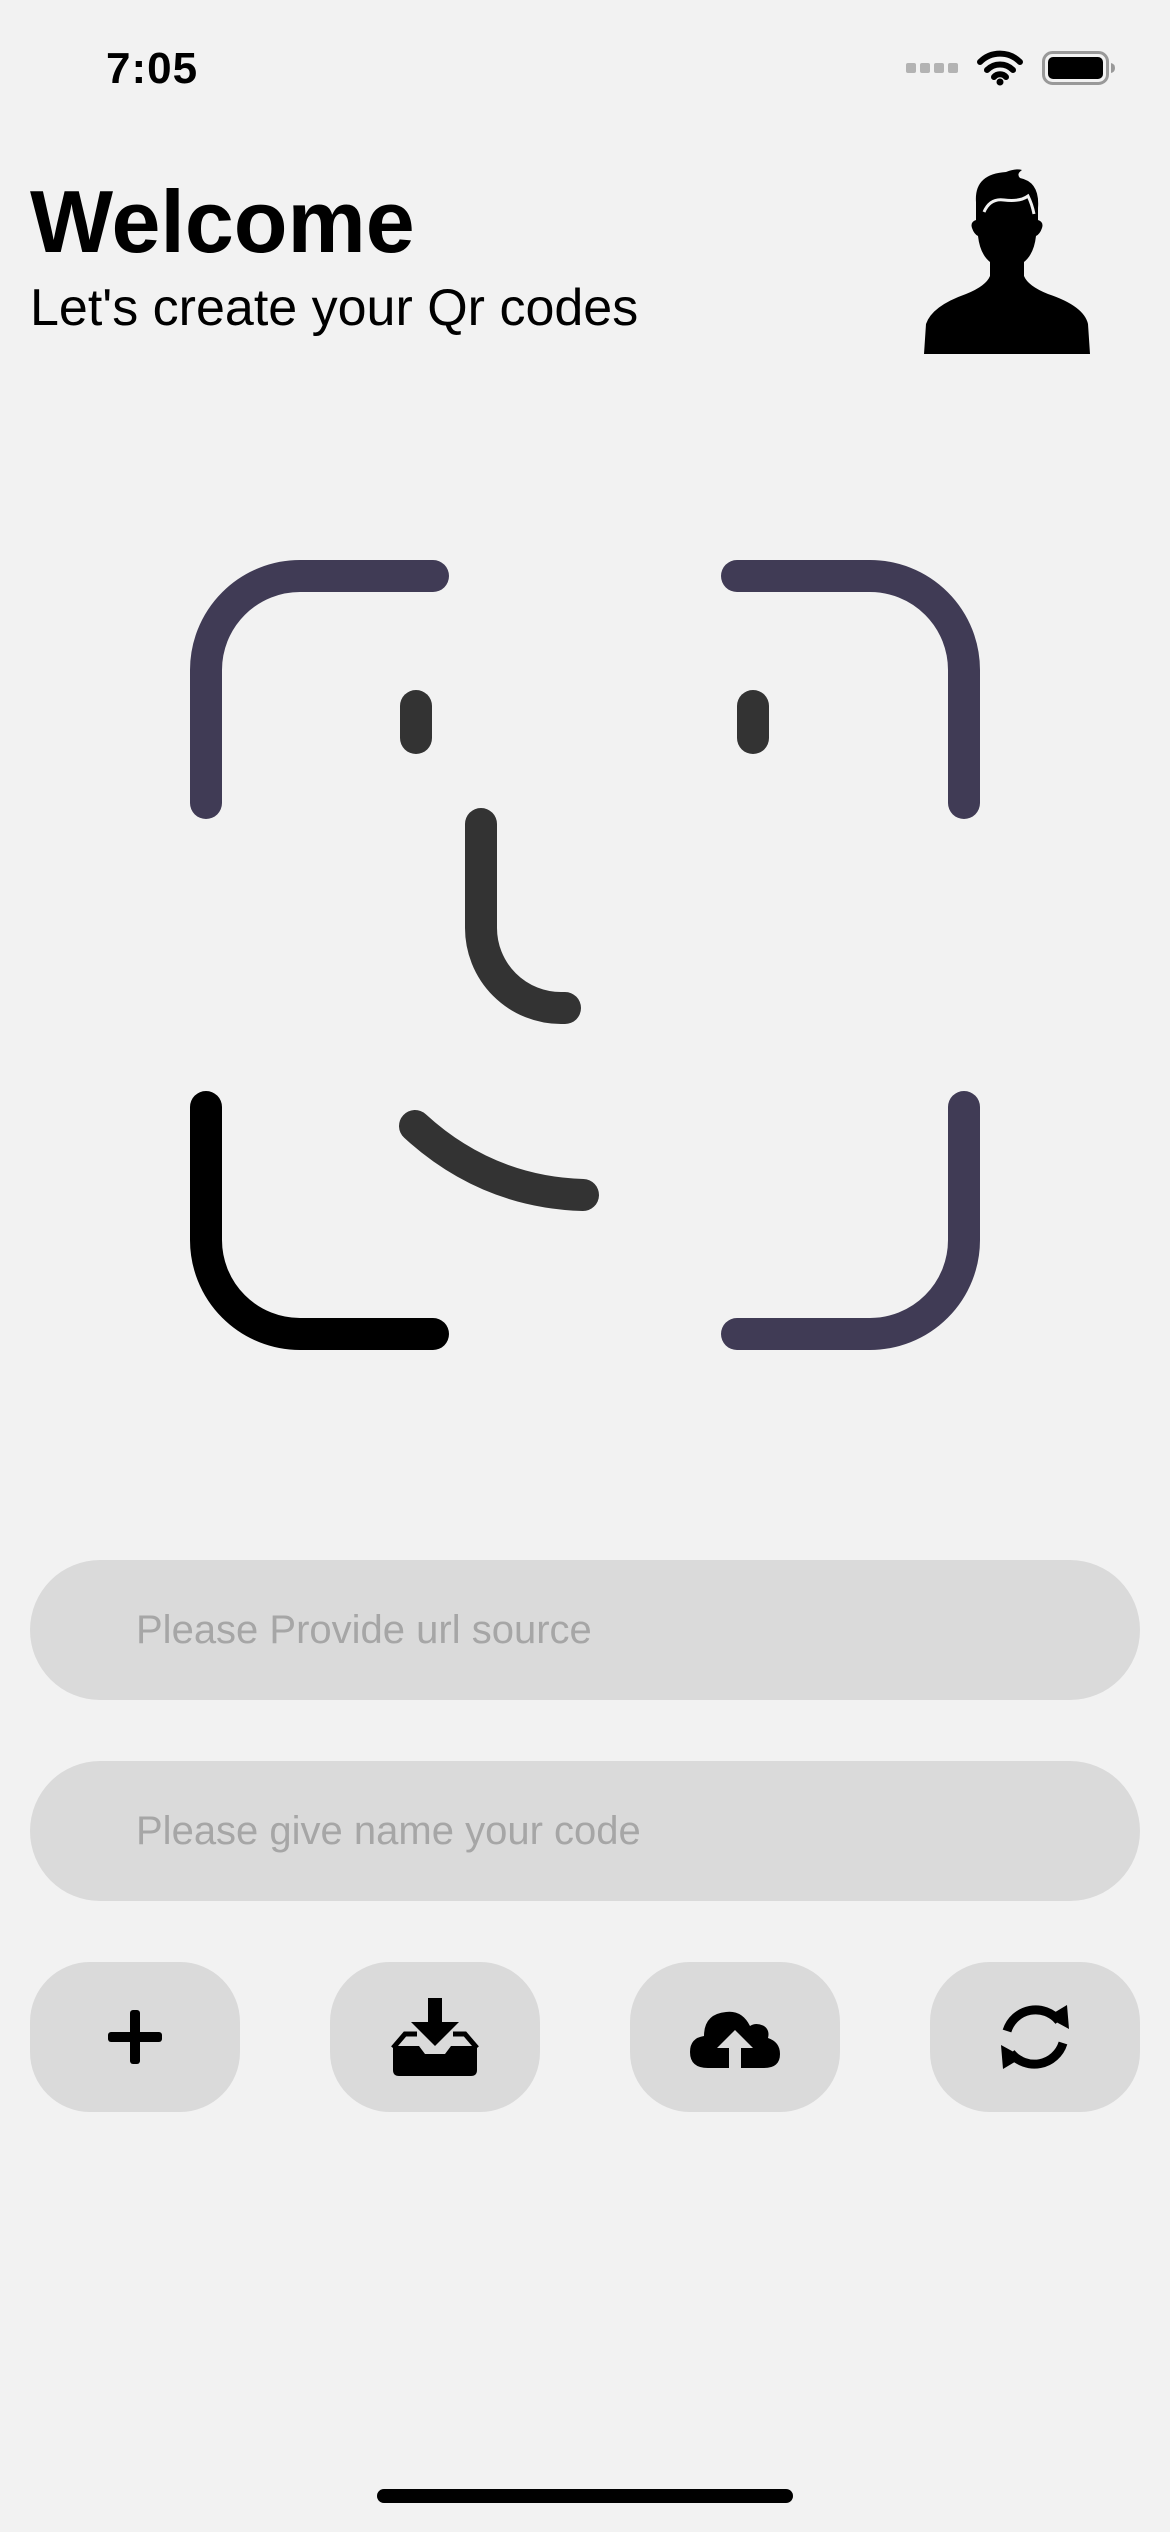 The height and width of the screenshot is (2532, 1170). What do you see at coordinates (1078, 68) in the screenshot?
I see `battery-icon` at bounding box center [1078, 68].